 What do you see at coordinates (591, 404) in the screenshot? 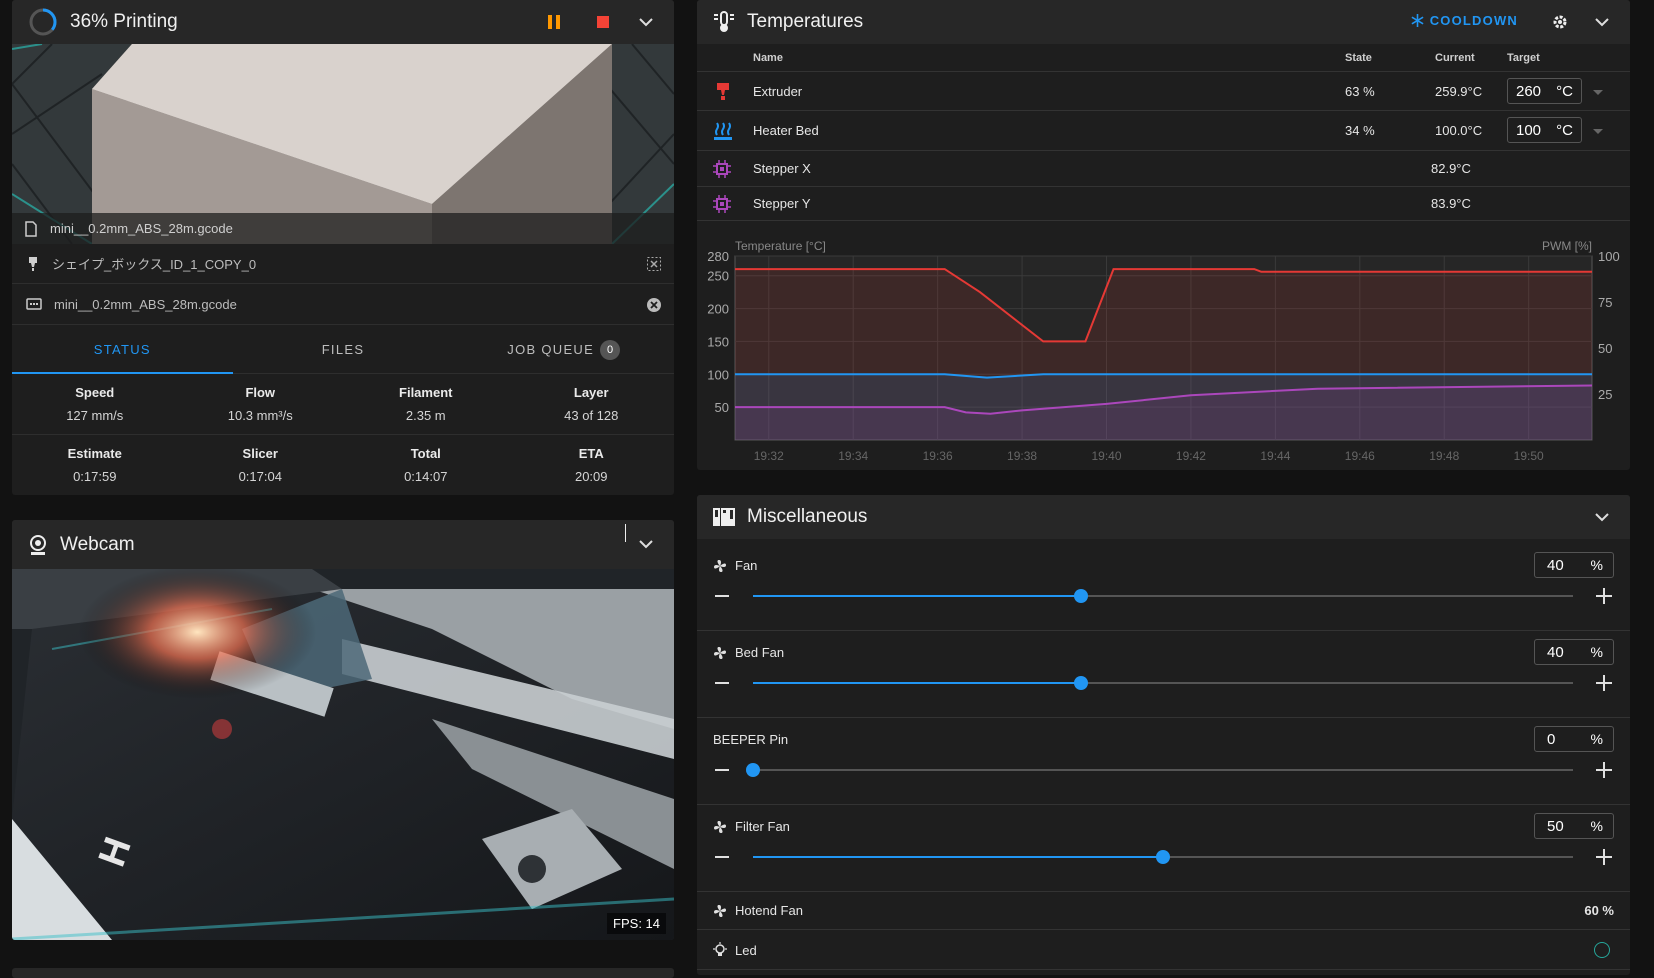
I see `stat-layer: Layer 43 of 128` at bounding box center [591, 404].